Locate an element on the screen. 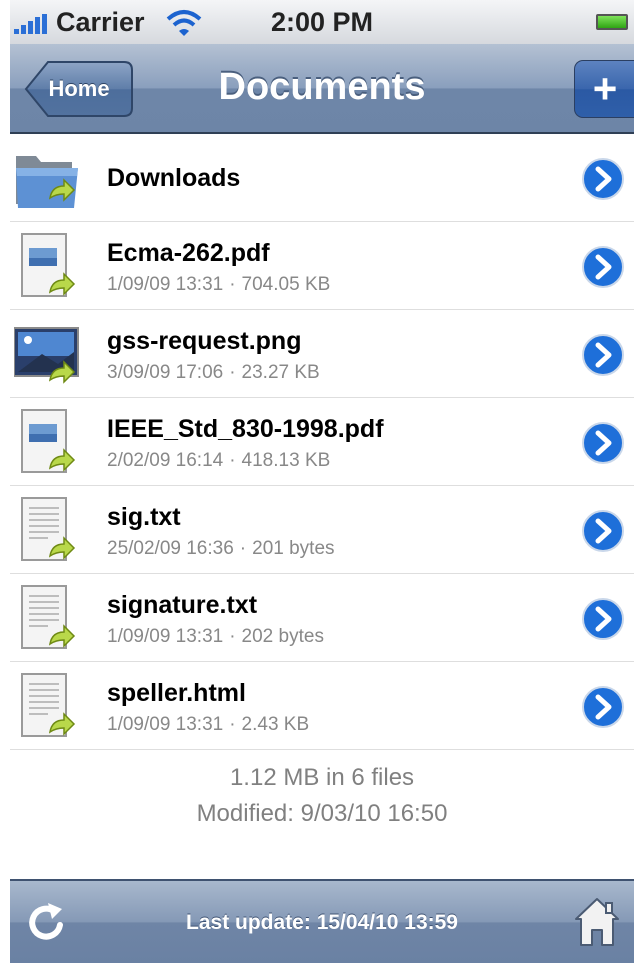  list-item: speller.html 1/09/09 13:31 · 2.43 KB is located at coordinates (322, 706).